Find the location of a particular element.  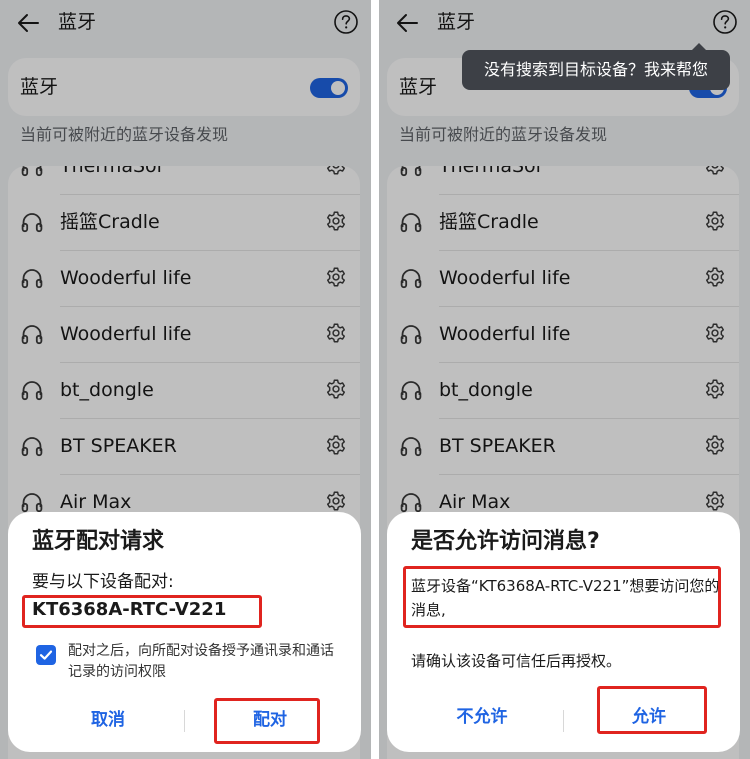

help-tooltip: 没有搜索到目标设备？我来帮您 is located at coordinates (596, 66).